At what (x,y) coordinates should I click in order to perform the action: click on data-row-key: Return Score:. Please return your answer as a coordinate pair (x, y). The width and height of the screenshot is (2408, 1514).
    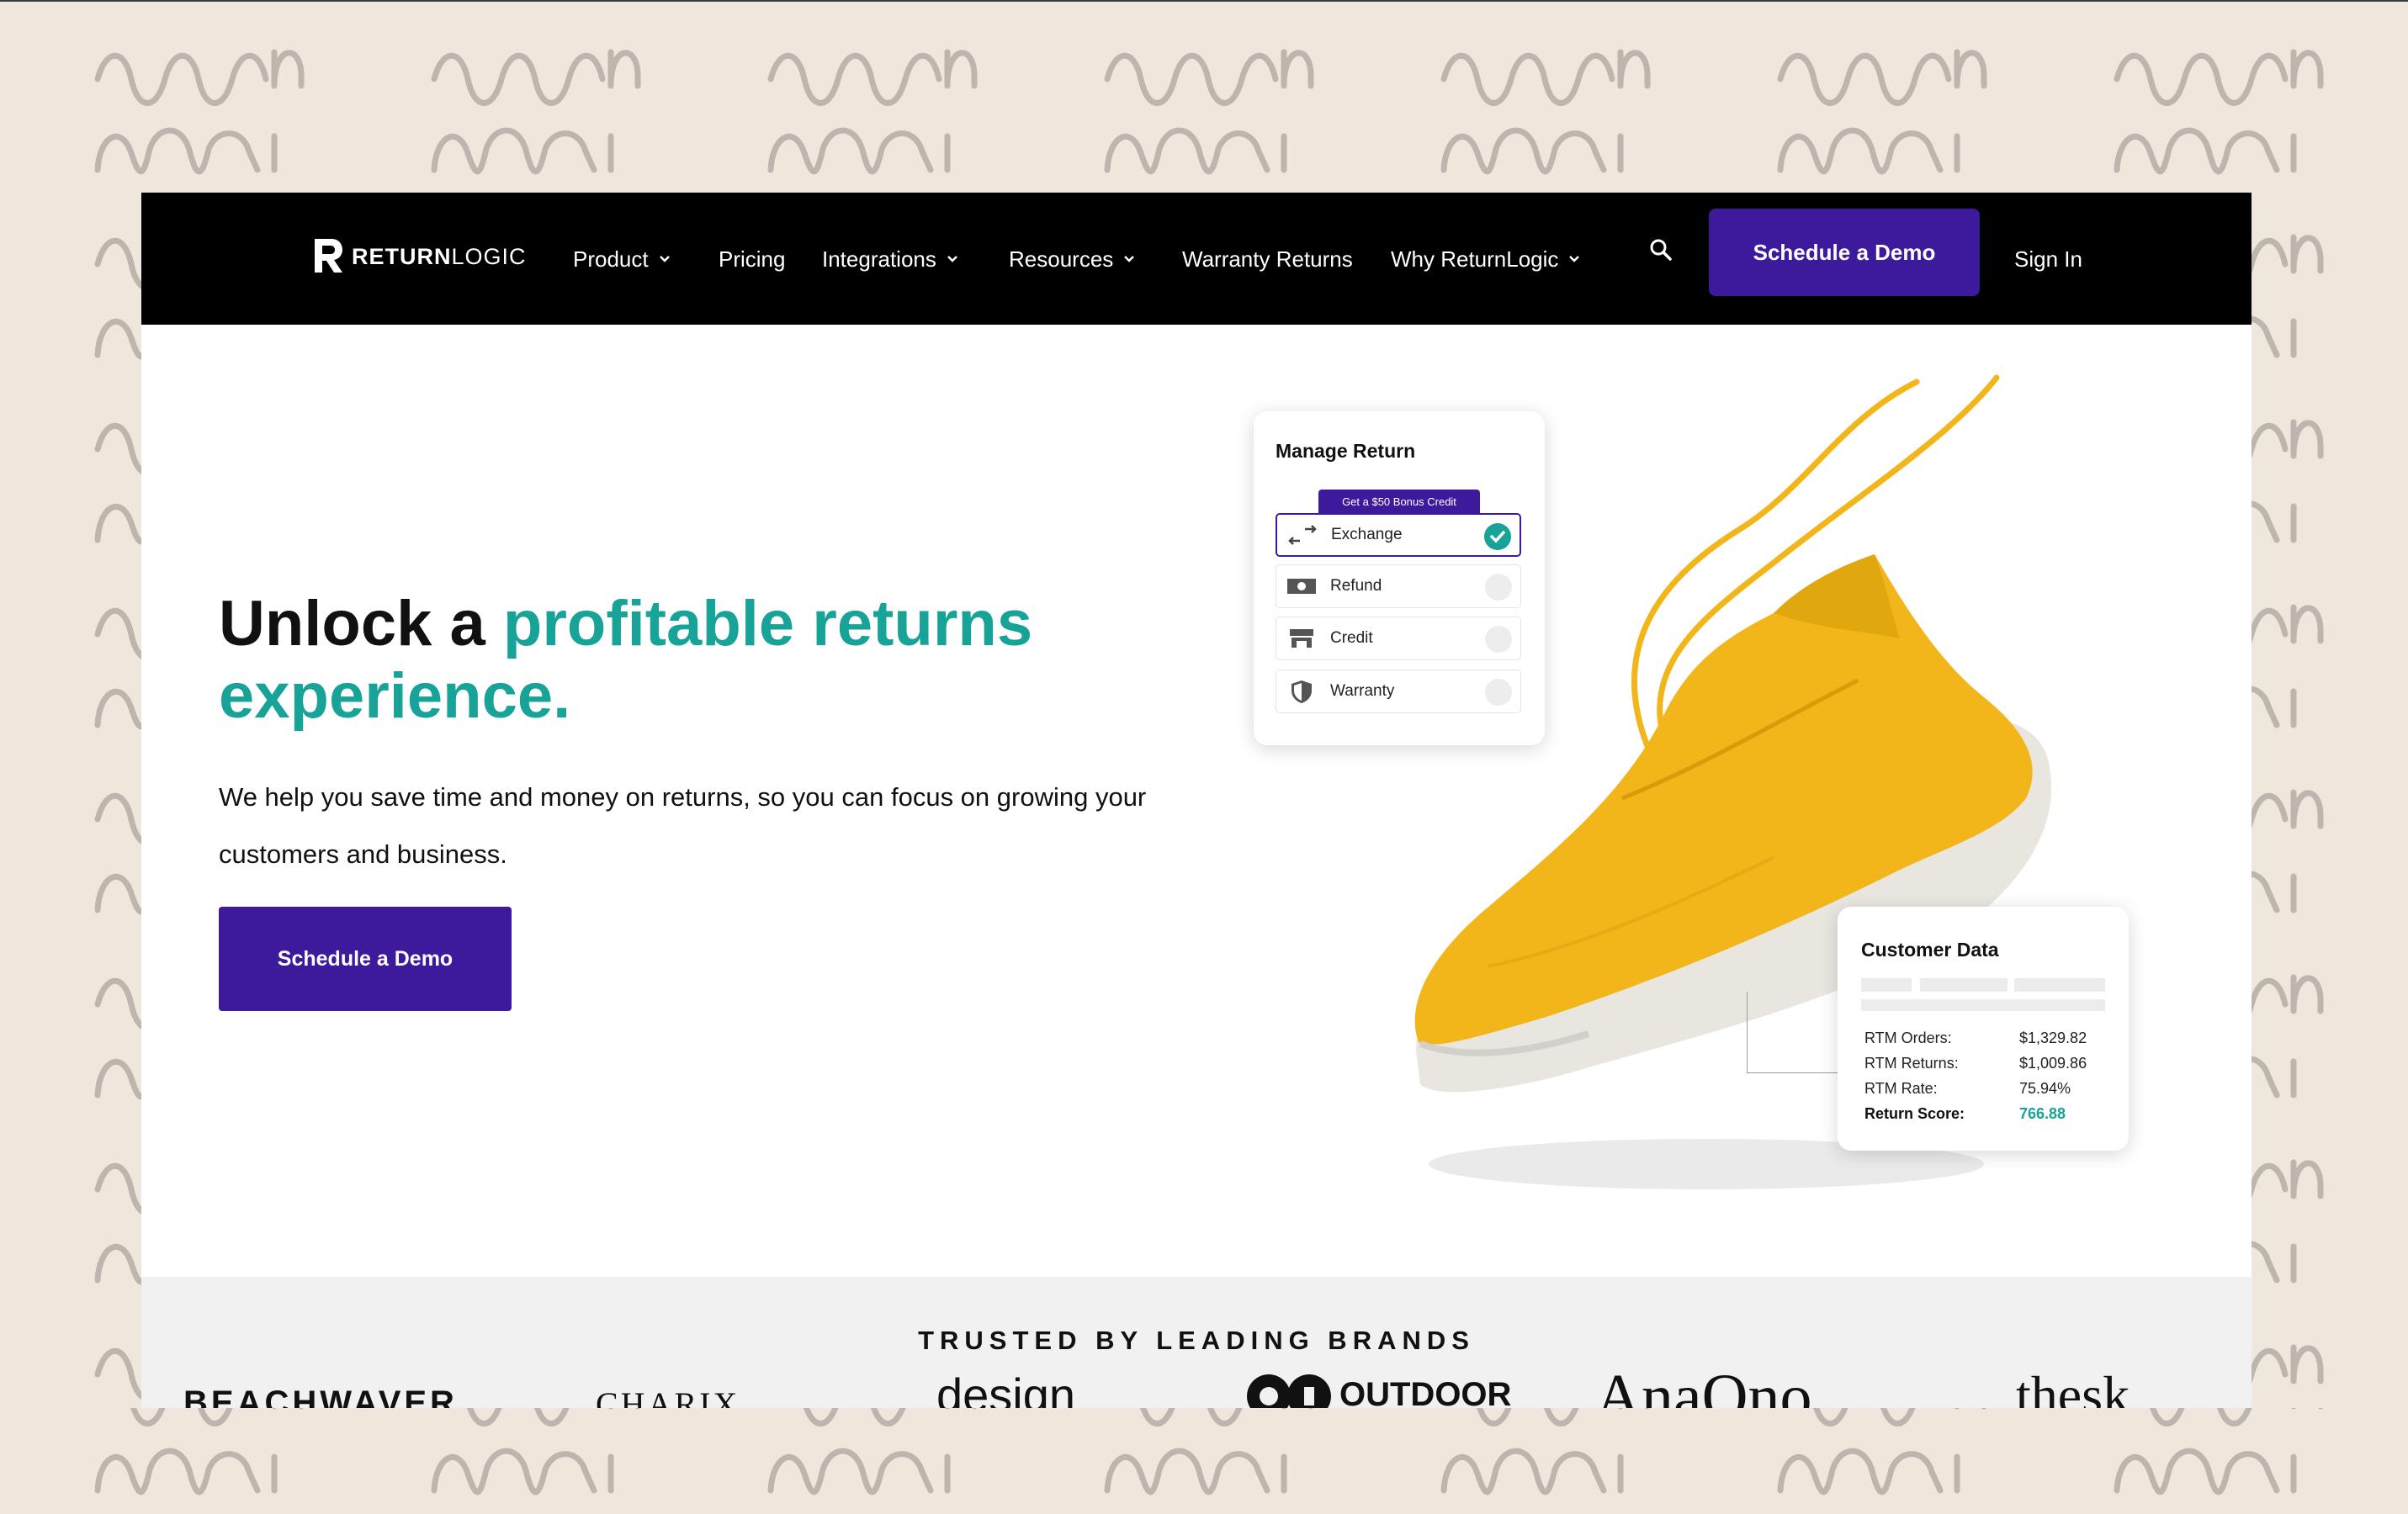
    Looking at the image, I should click on (1915, 1113).